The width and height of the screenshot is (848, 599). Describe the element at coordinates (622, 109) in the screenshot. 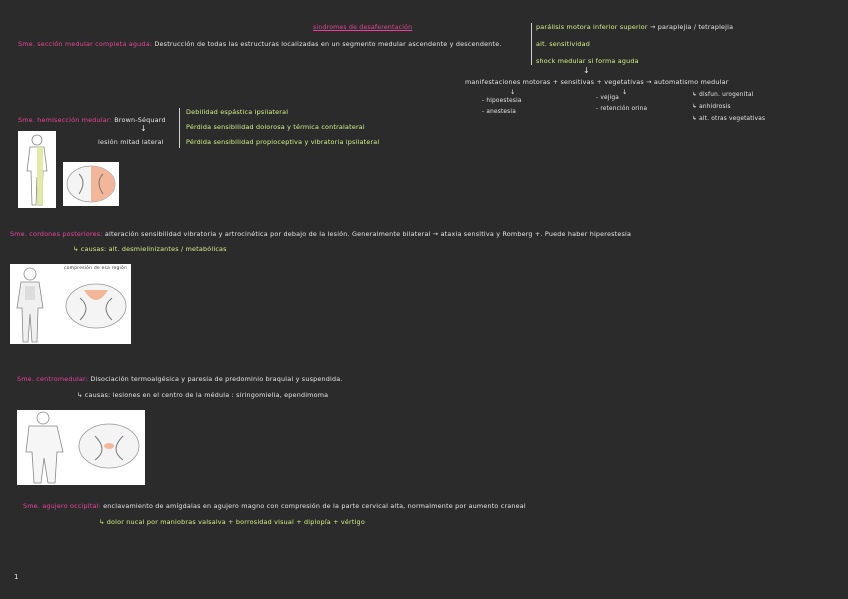

I see `list-item: - retención orina` at that location.